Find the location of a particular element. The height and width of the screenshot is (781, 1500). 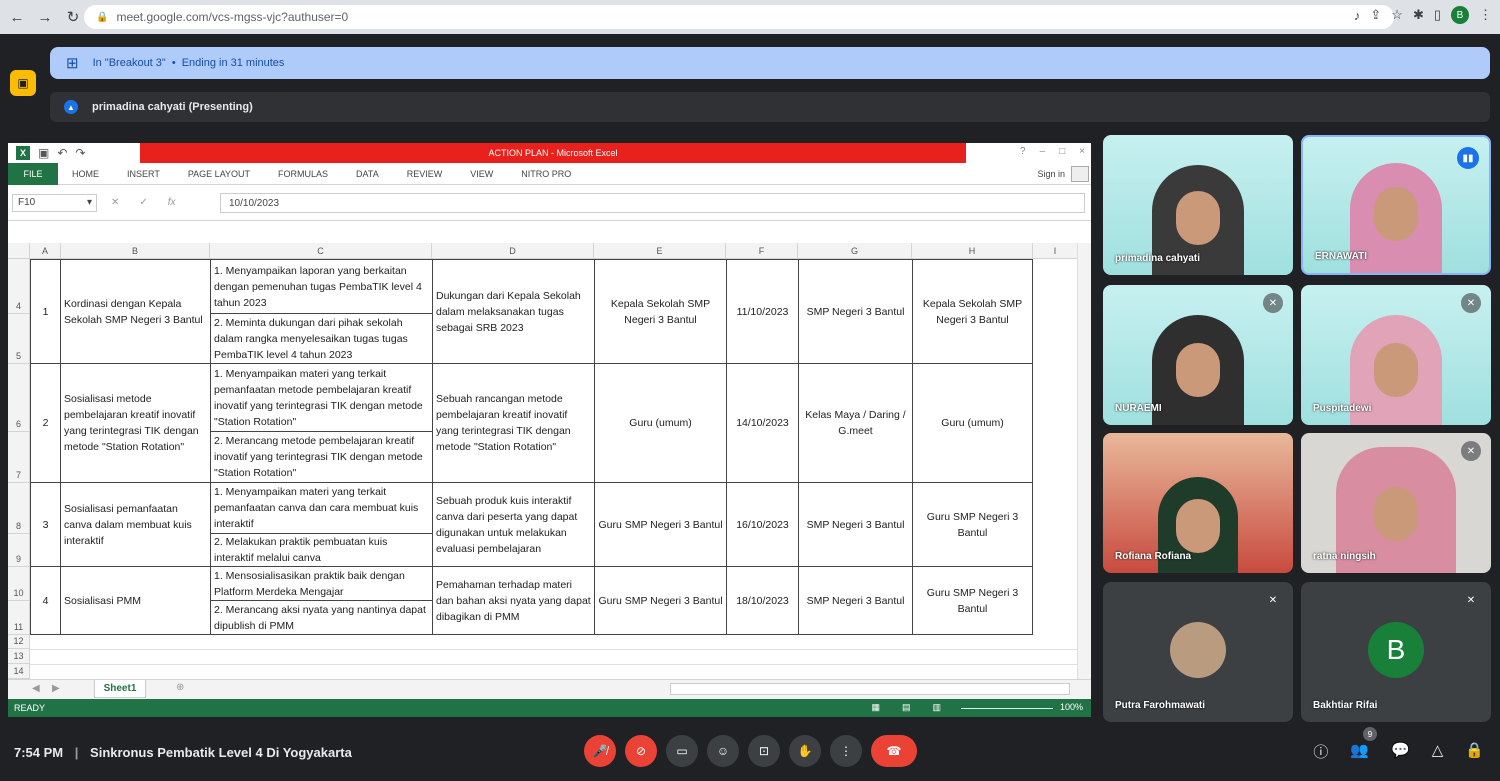

share-icon: ⇪ is located at coordinates (1375, 15).